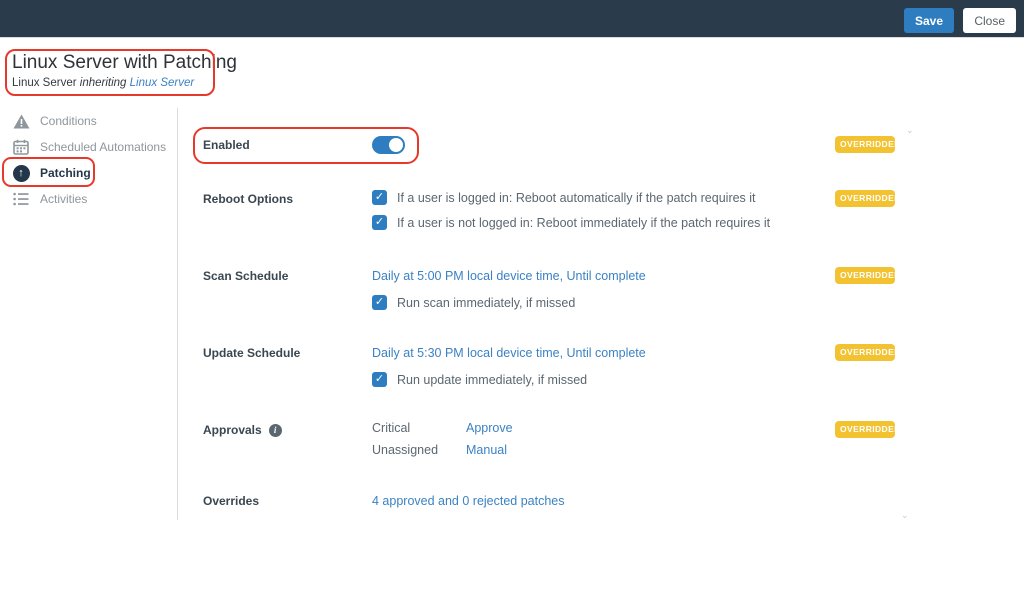  What do you see at coordinates (275, 430) in the screenshot?
I see `info-icon: i` at bounding box center [275, 430].